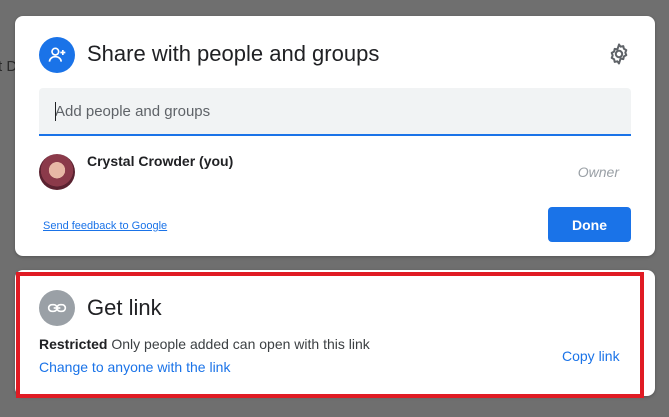  What do you see at coordinates (233, 53) in the screenshot?
I see `share-dialog-title: Share with people and groups` at bounding box center [233, 53].